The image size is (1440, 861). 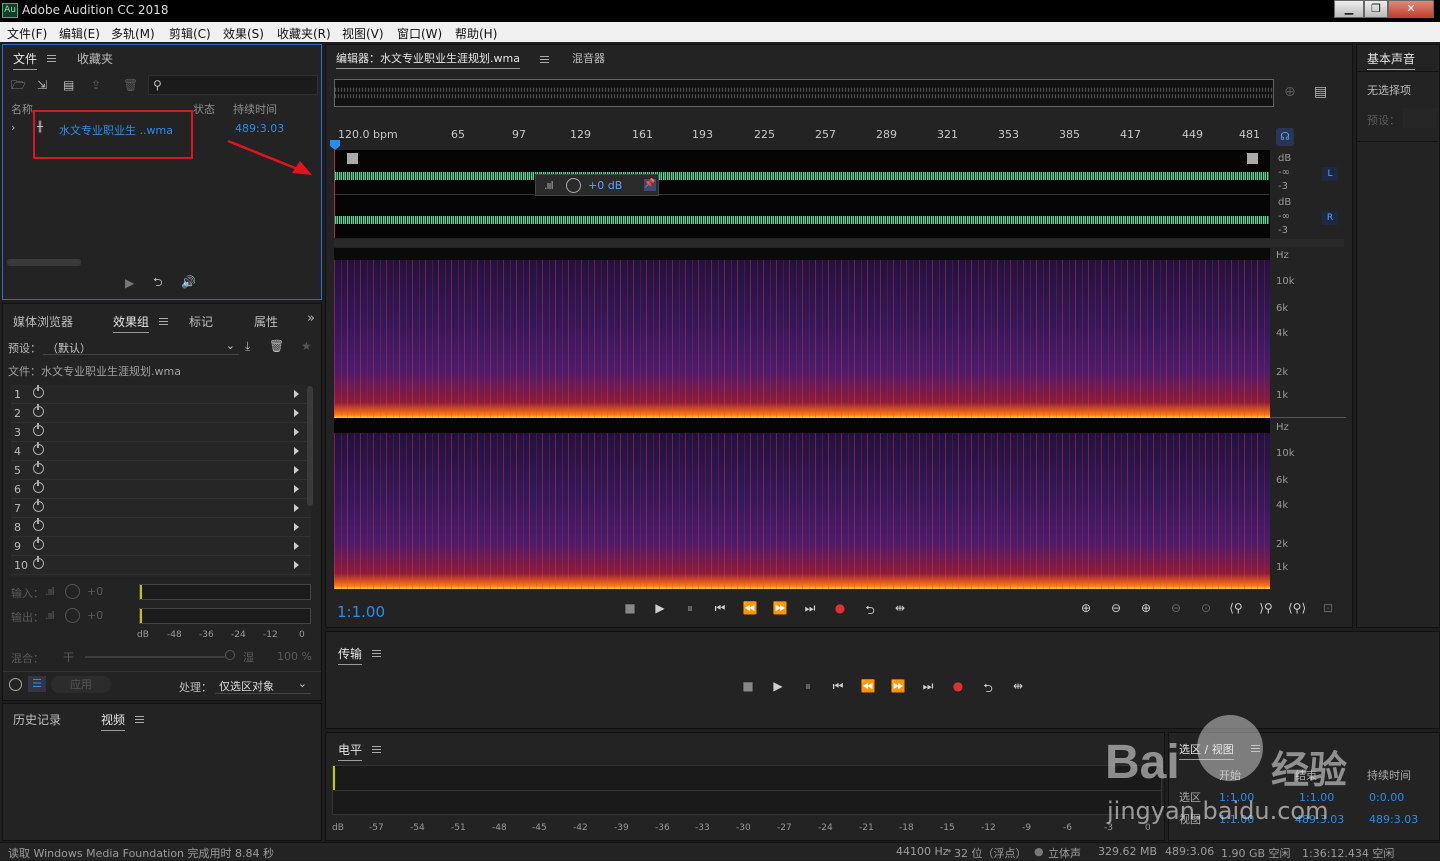 I want to click on tab-media-browser: 媒体浏览器, so click(x=43, y=321).